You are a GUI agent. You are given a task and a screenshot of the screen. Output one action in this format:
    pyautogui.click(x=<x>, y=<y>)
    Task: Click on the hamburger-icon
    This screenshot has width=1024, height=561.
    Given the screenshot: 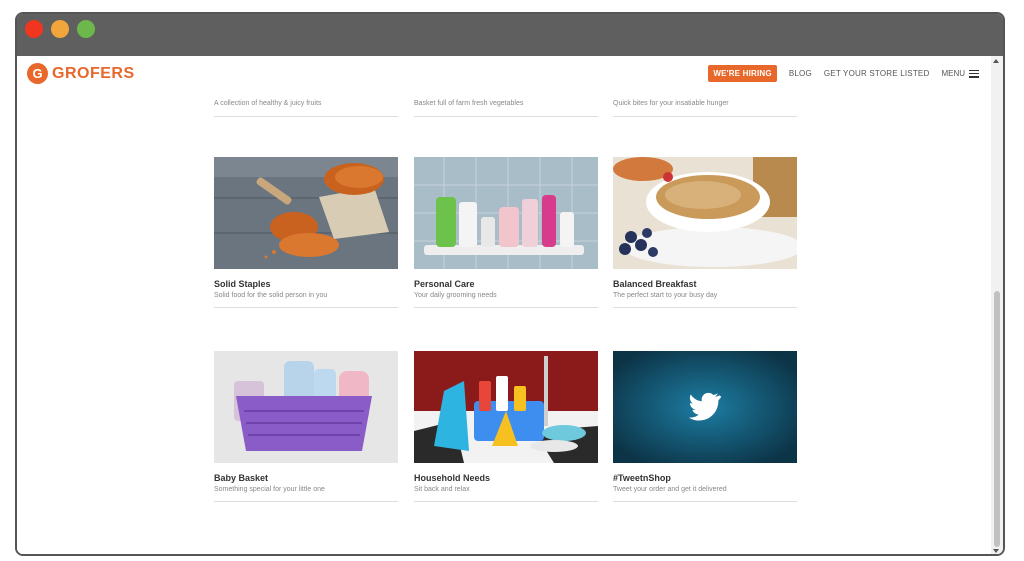 What is the action you would take?
    pyautogui.click(x=974, y=73)
    